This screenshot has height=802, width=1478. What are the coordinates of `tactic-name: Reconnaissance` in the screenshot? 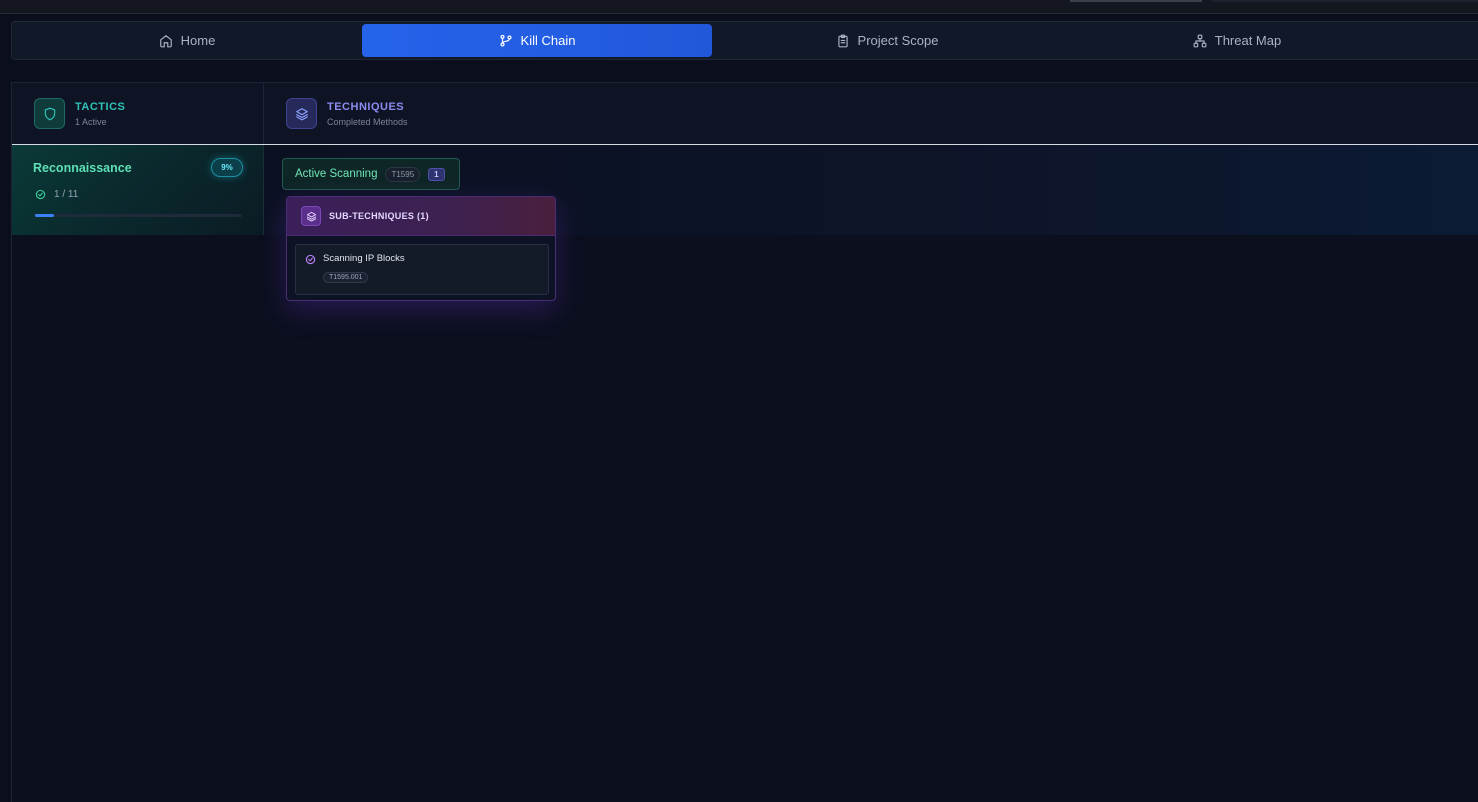 It's located at (82, 168).